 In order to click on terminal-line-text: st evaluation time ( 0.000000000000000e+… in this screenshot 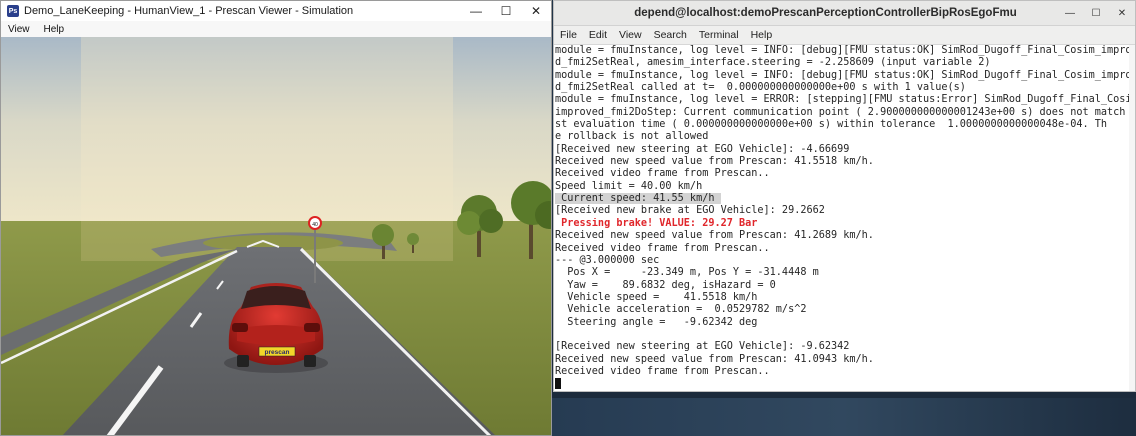, I will do `click(831, 125)`.